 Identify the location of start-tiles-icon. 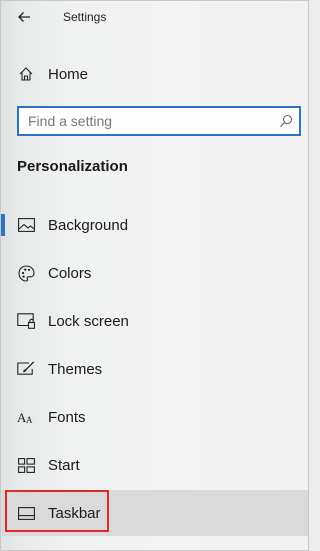
(26, 465).